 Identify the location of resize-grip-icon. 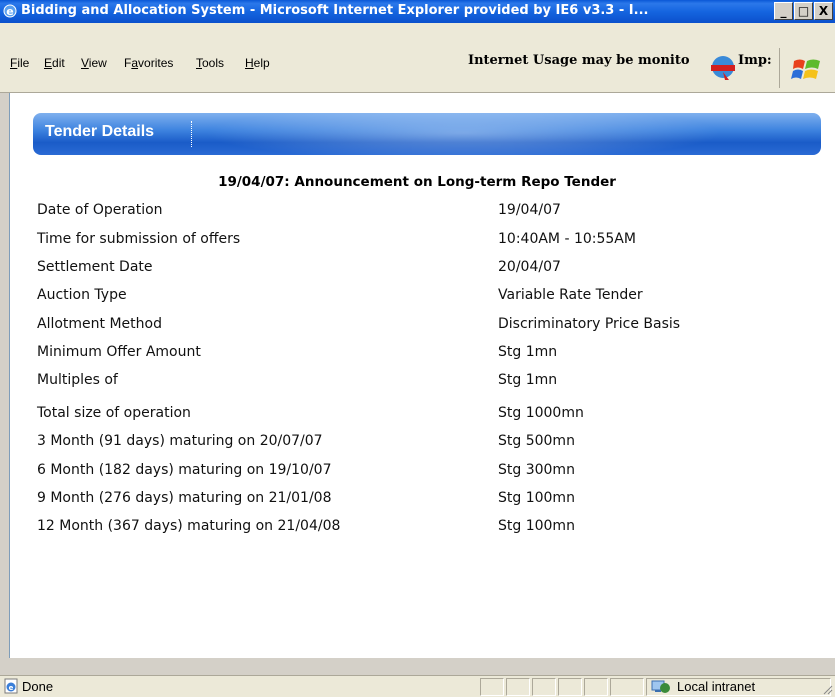
(827, 689).